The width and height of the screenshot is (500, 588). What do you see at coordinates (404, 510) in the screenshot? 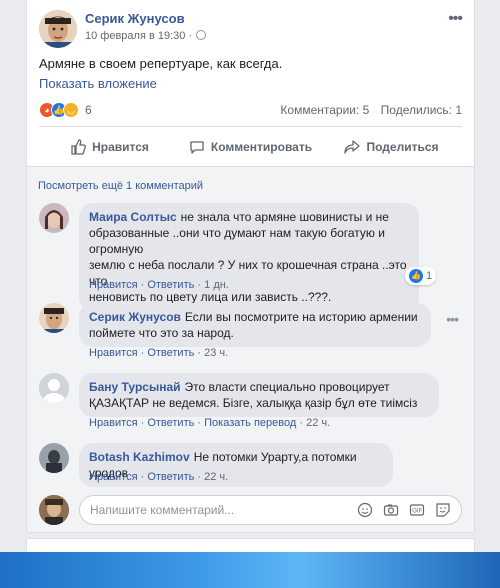
I see `composer-icons: GIF` at bounding box center [404, 510].